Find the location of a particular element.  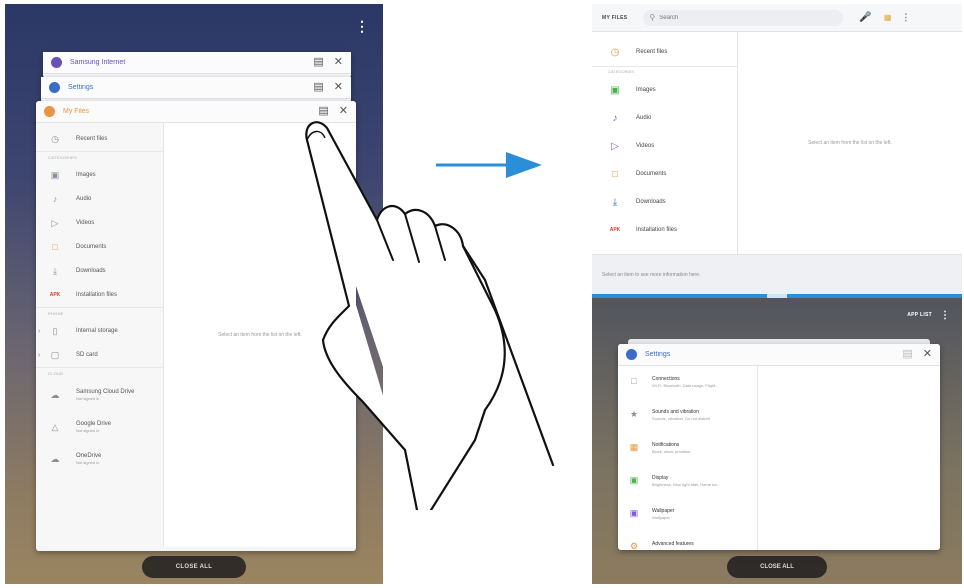

google-drive-icon: △ is located at coordinates (55, 426).